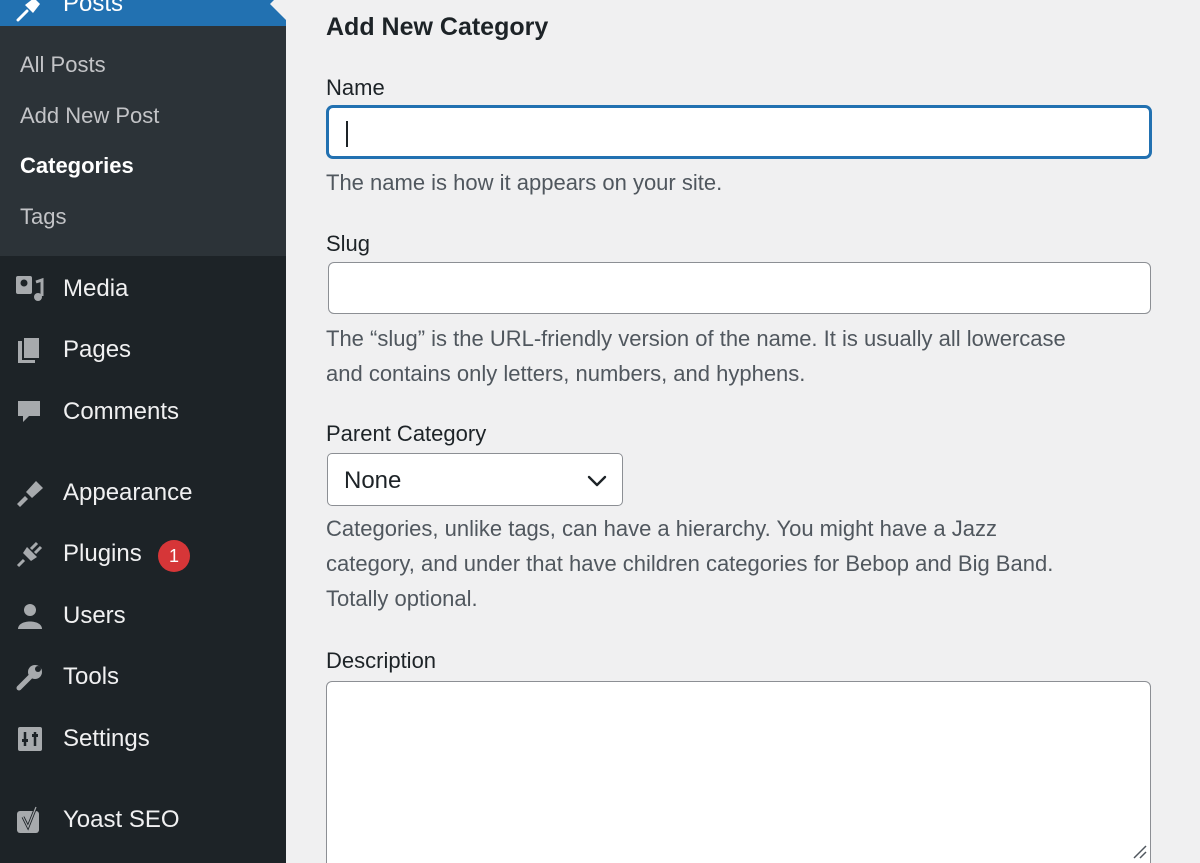  Describe the element at coordinates (30, 494) in the screenshot. I see `appearance-icon` at that location.